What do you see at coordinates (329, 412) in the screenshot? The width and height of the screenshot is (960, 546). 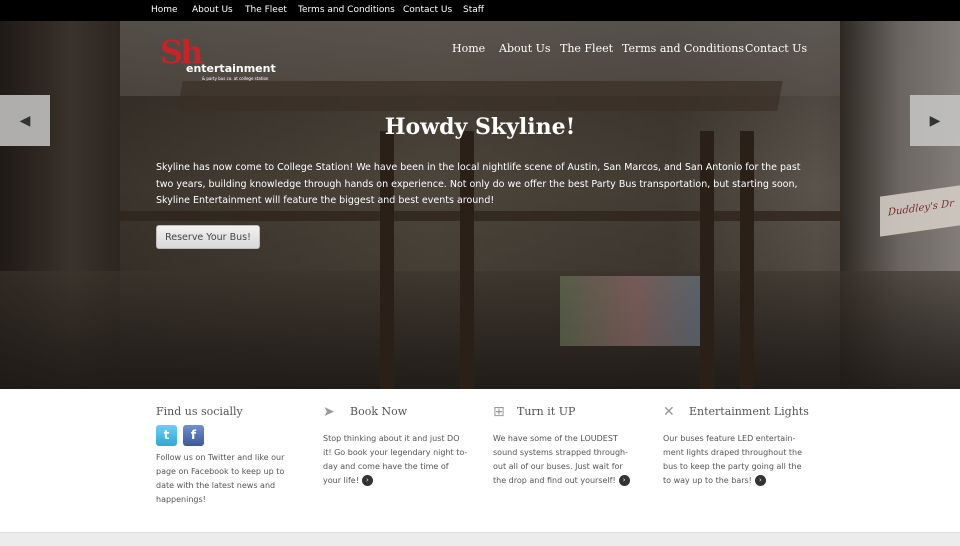 I see `paper-plane-icon: ➤` at bounding box center [329, 412].